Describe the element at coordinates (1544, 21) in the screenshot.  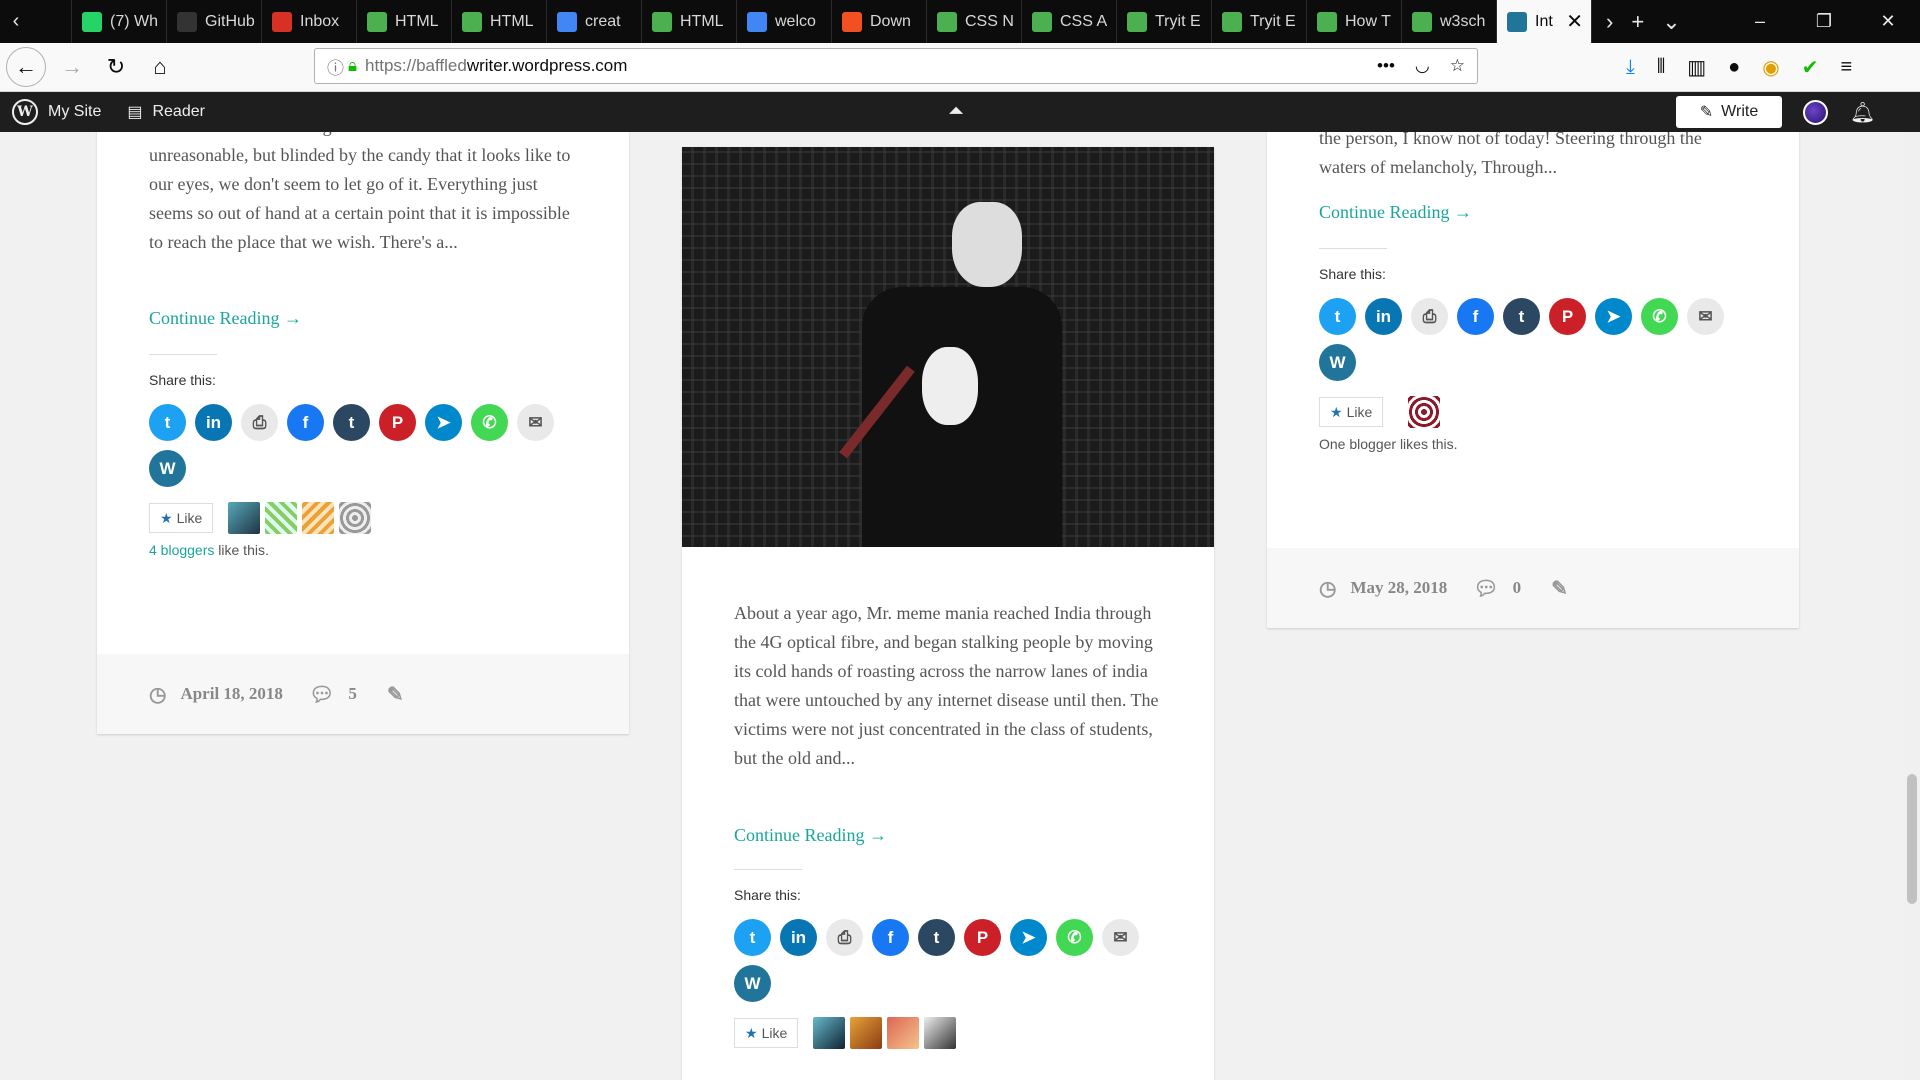
I see `browser-tab: Int ✕` at that location.